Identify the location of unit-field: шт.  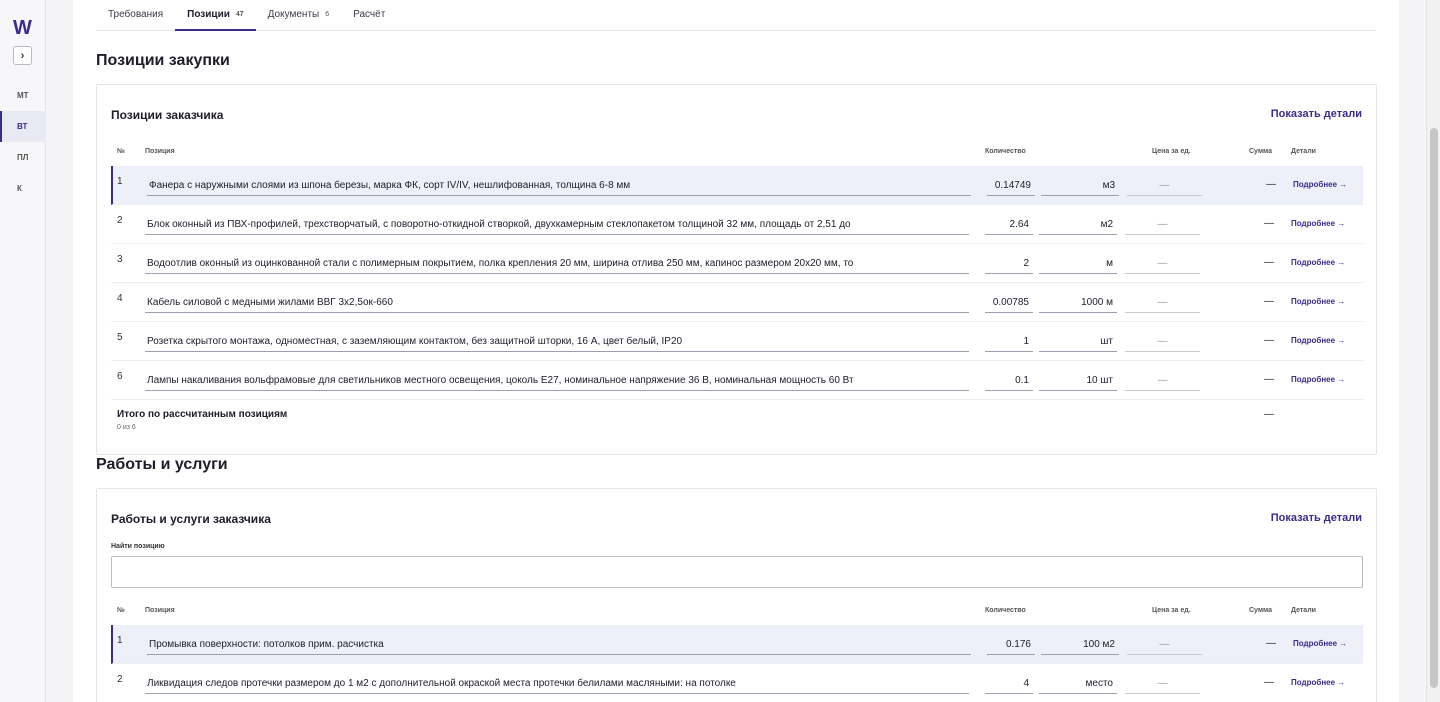
(1078, 342).